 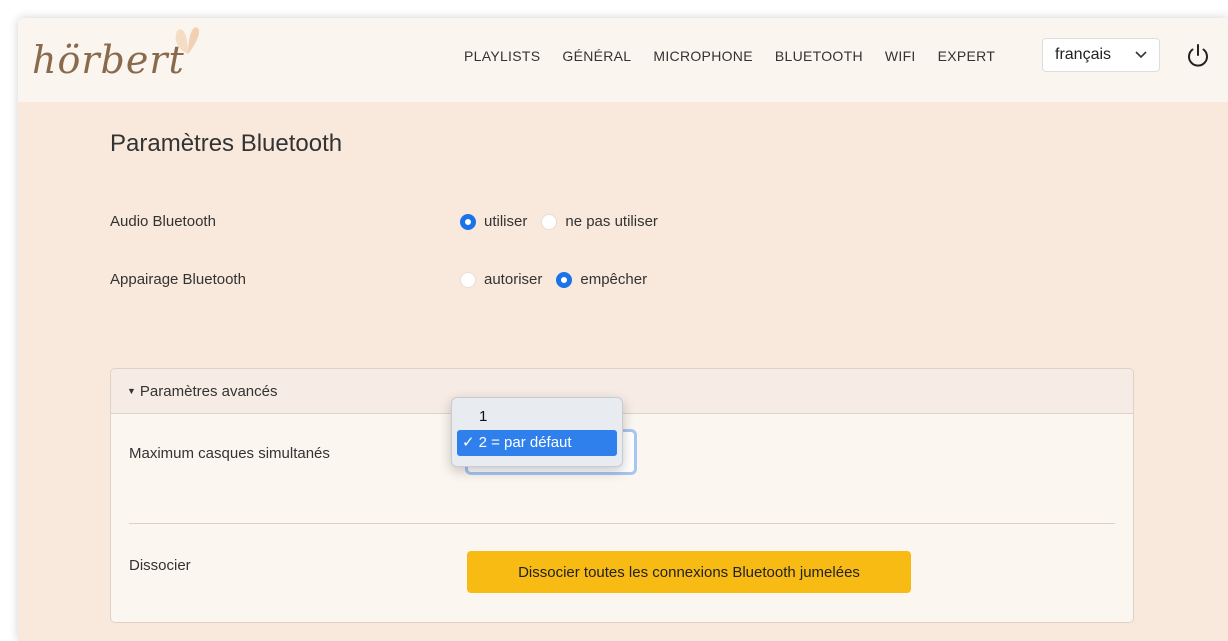 I want to click on max-headsets-dropdown: 1 ✓ 2 = par défaut, so click(x=537, y=432).